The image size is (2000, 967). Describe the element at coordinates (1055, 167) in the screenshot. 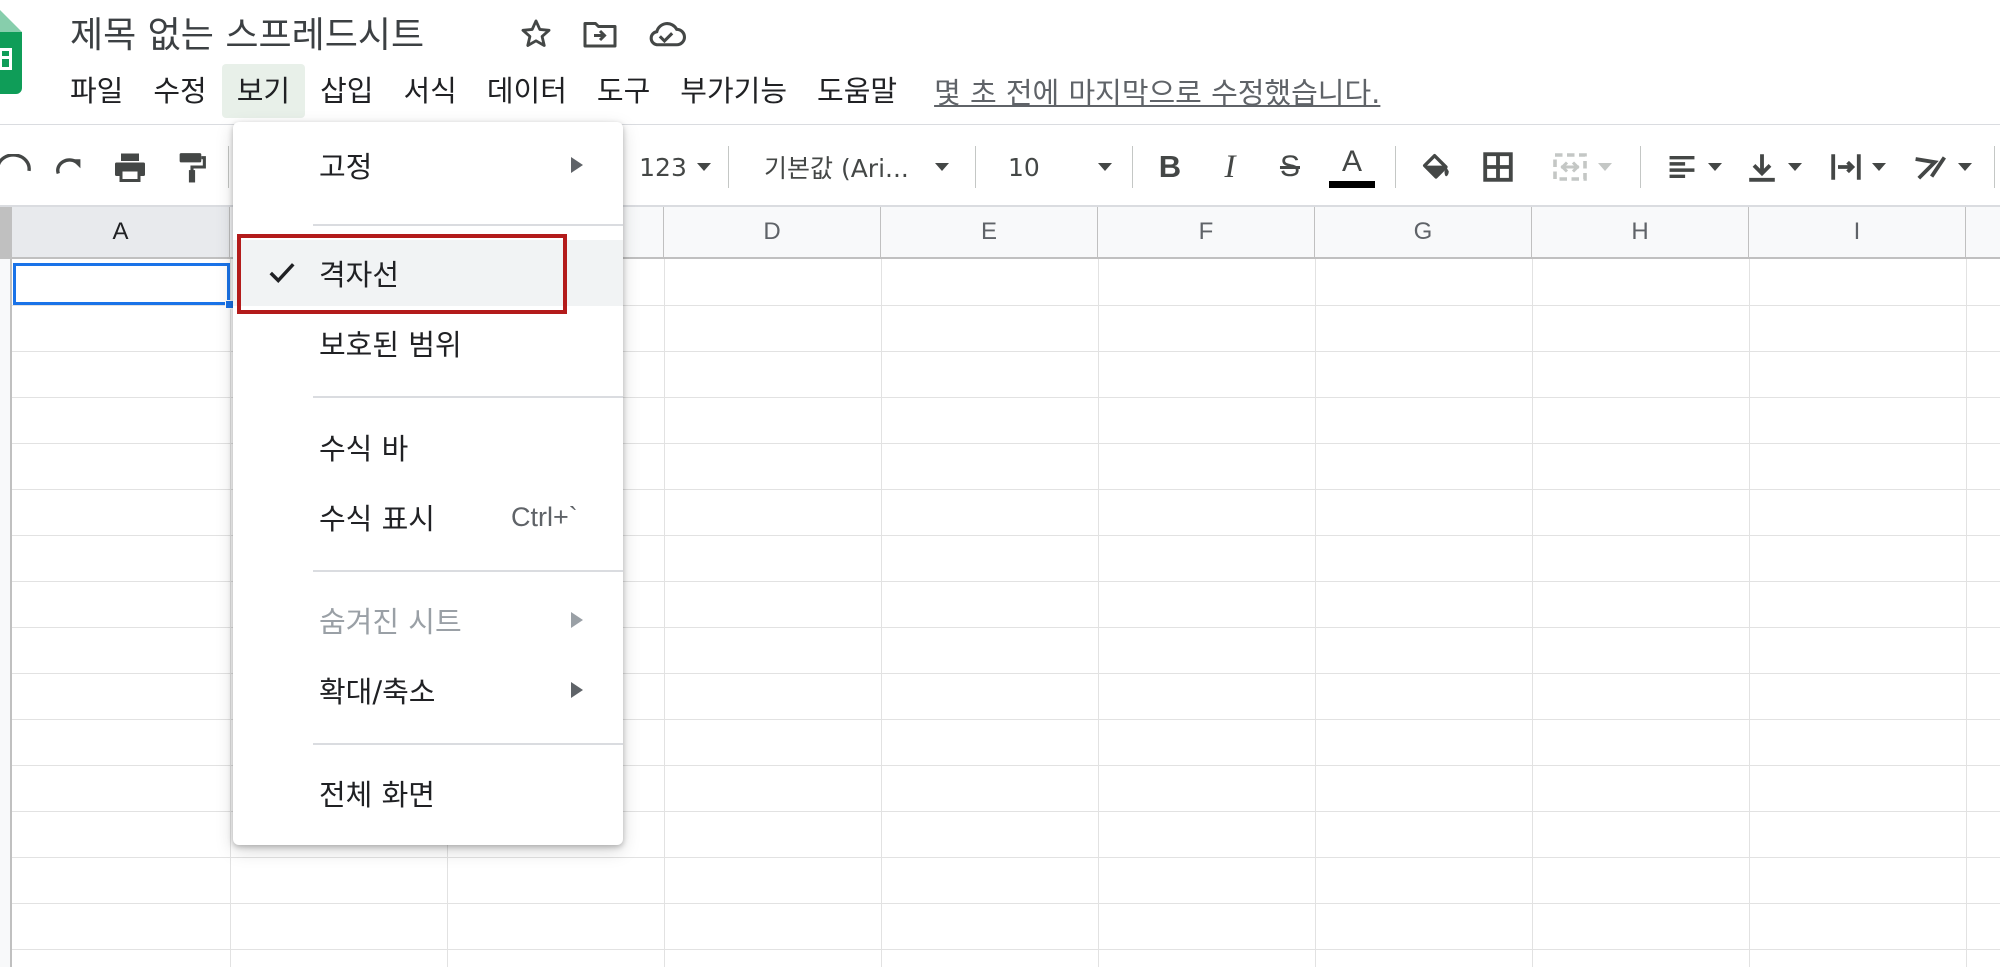

I see `font-size-select: 10` at that location.